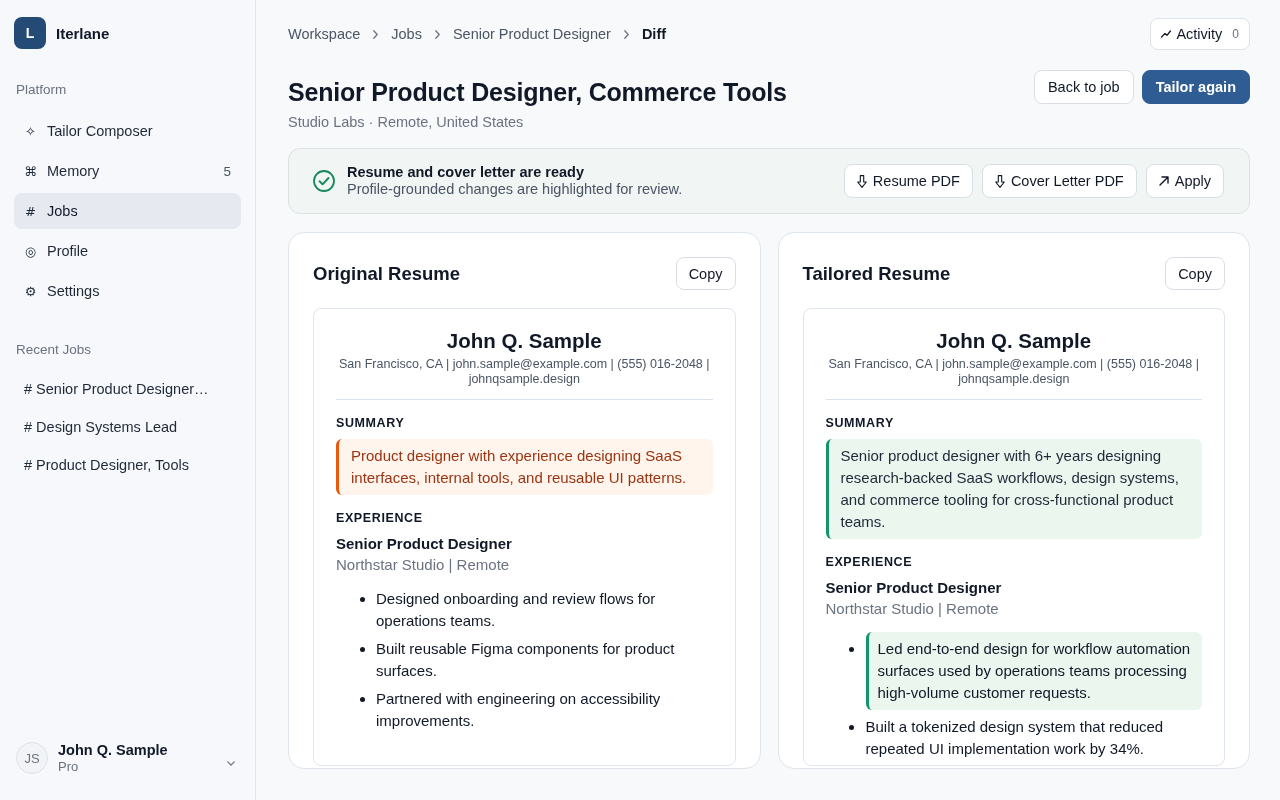  I want to click on bullet-text: Designed onboarding and review flows for operations teams., so click(516, 610).